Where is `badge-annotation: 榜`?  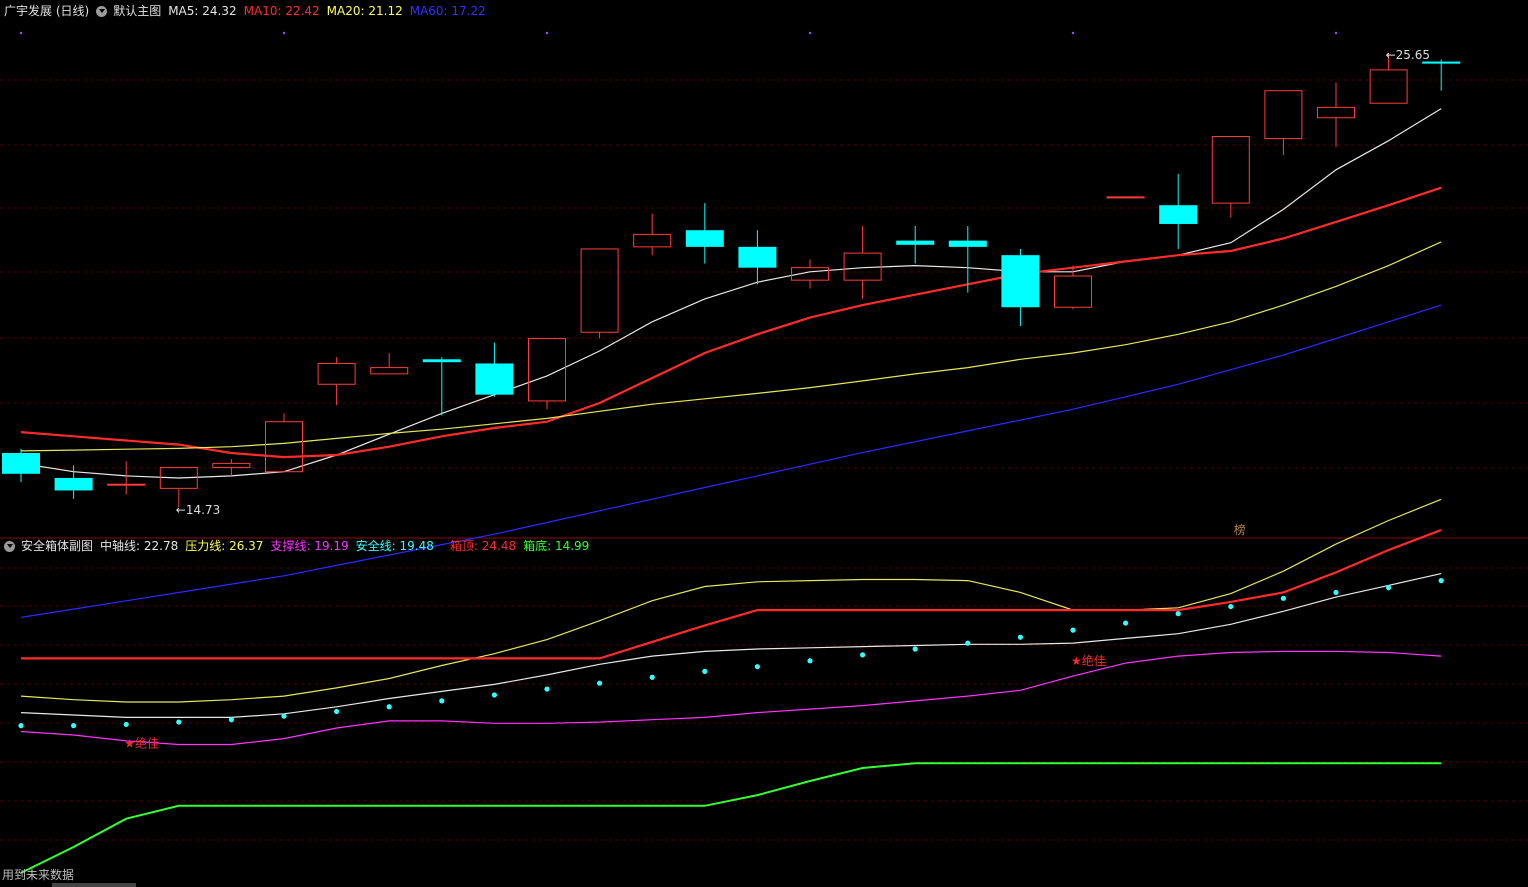
badge-annotation: 榜 is located at coordinates (1240, 529).